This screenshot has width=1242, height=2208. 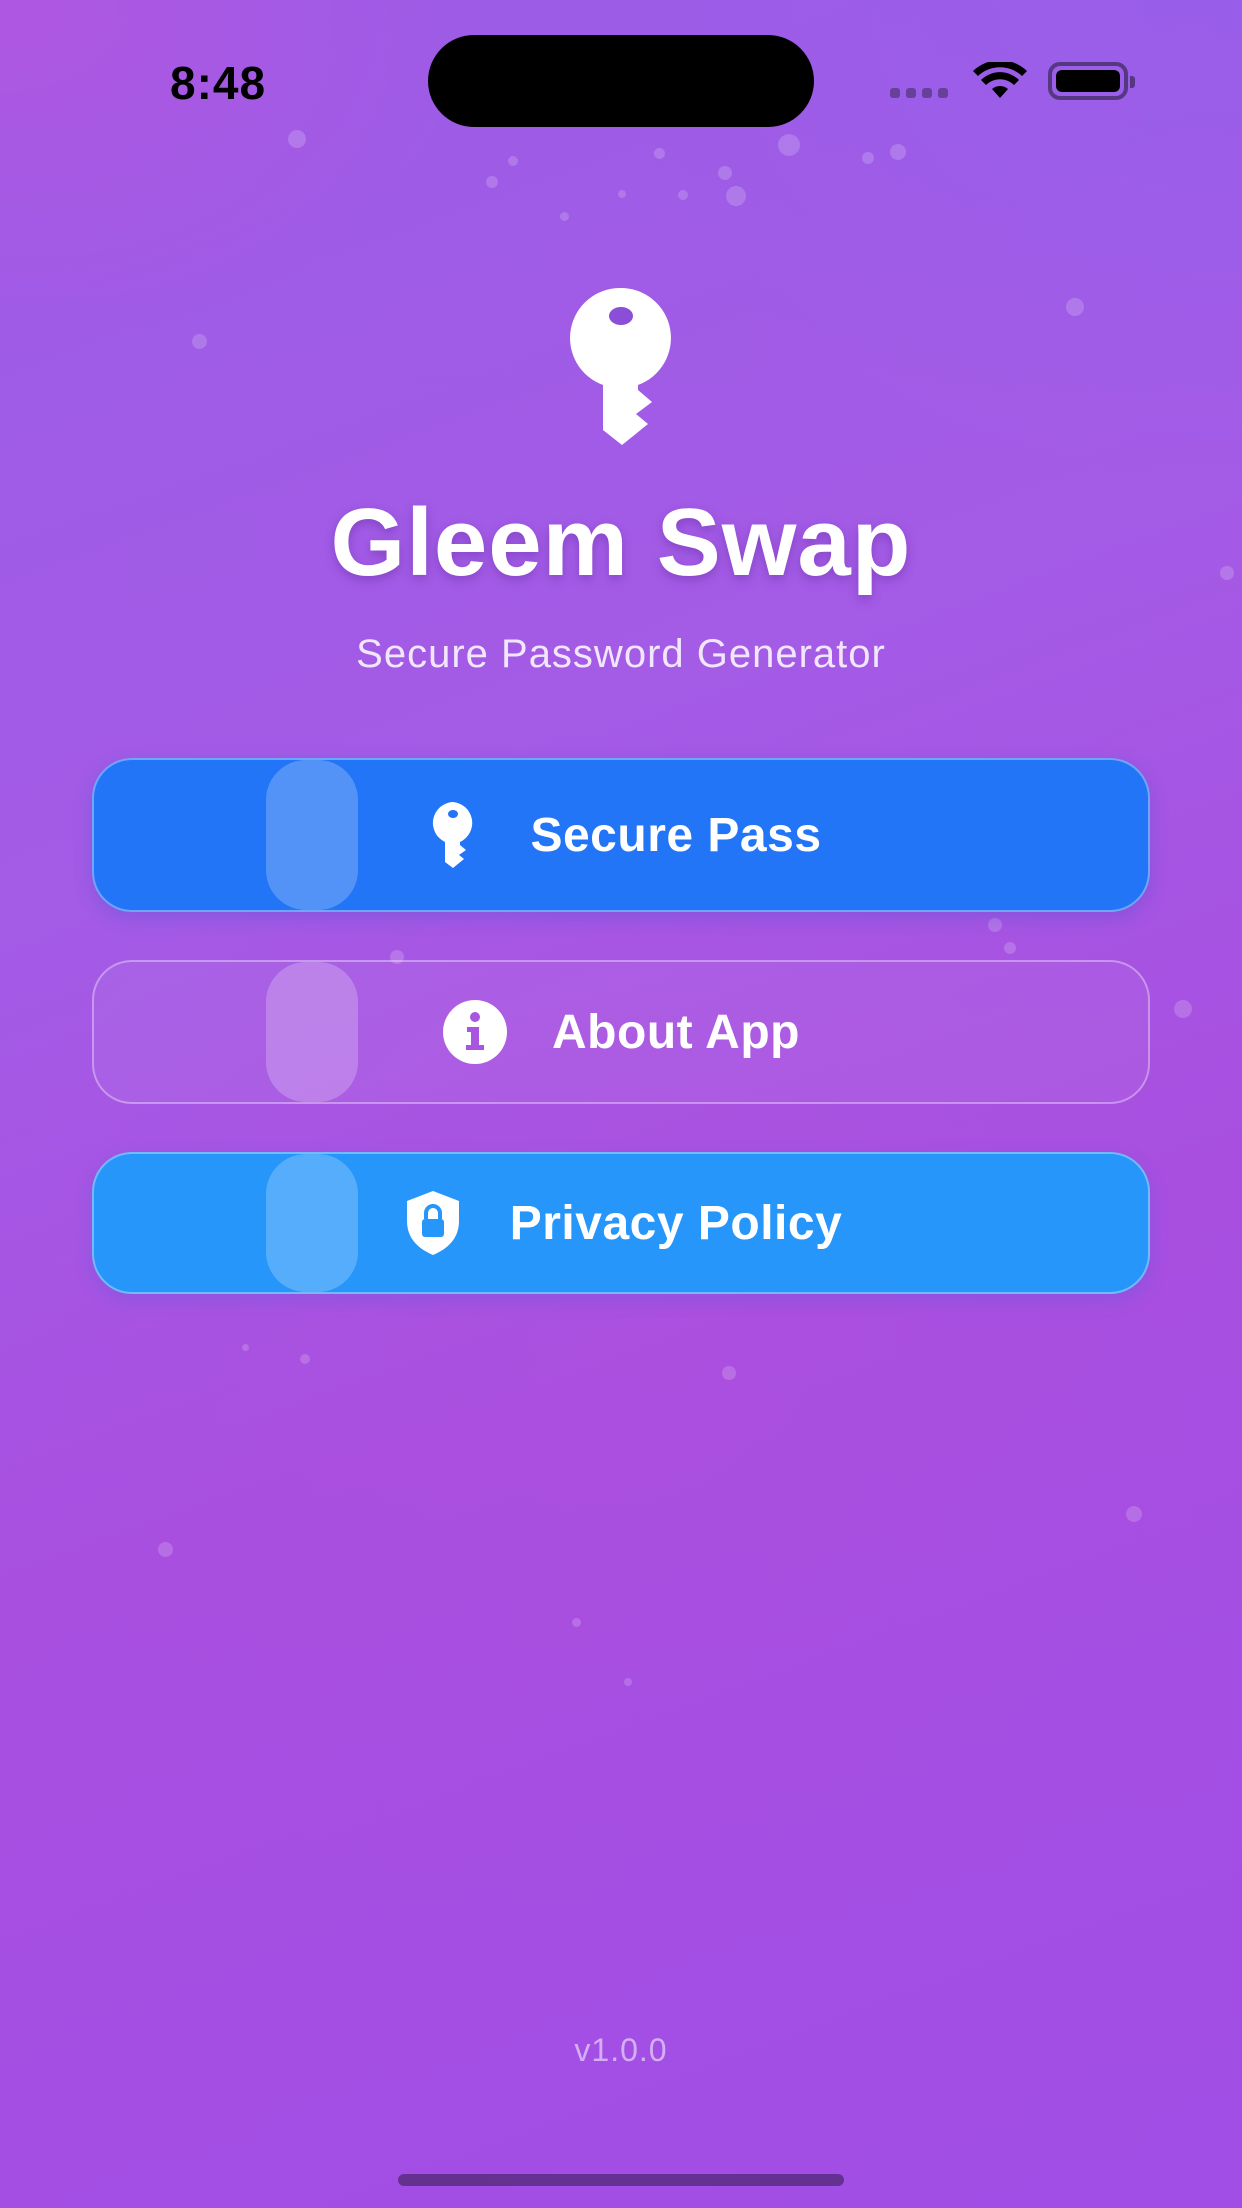 I want to click on shield-lock-icon, so click(x=433, y=1223).